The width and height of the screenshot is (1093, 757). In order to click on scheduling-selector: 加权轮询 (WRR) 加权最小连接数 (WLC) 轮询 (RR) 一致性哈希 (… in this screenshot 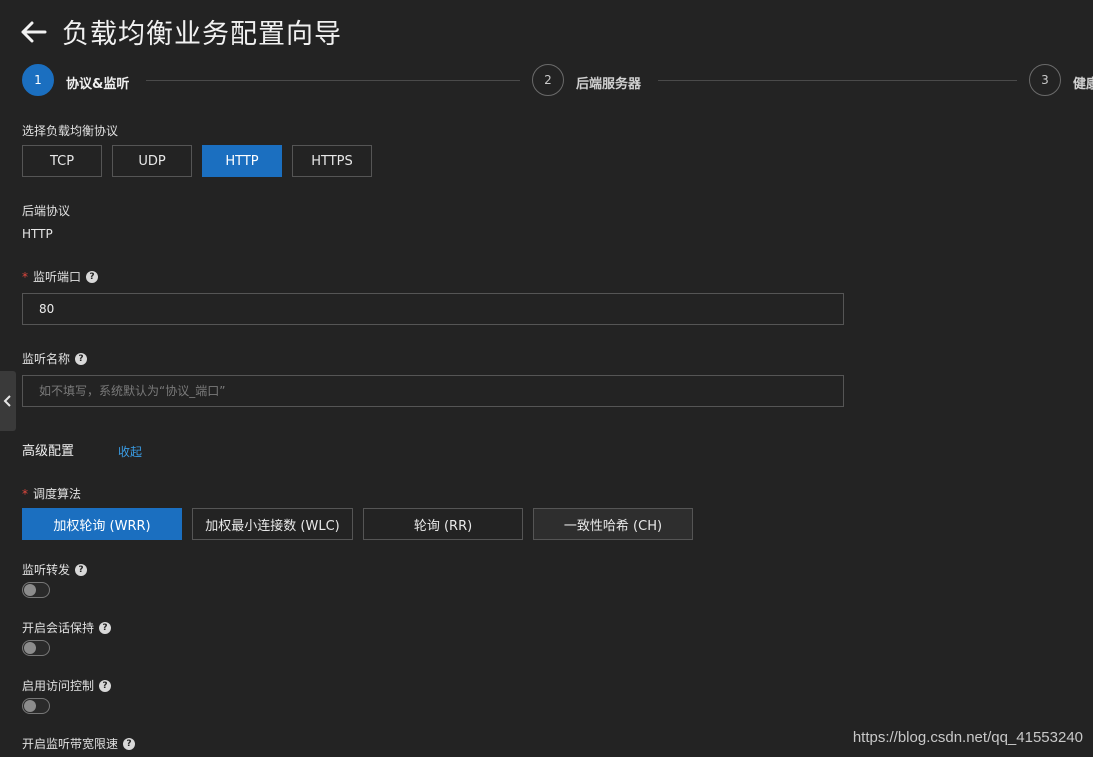, I will do `click(362, 524)`.